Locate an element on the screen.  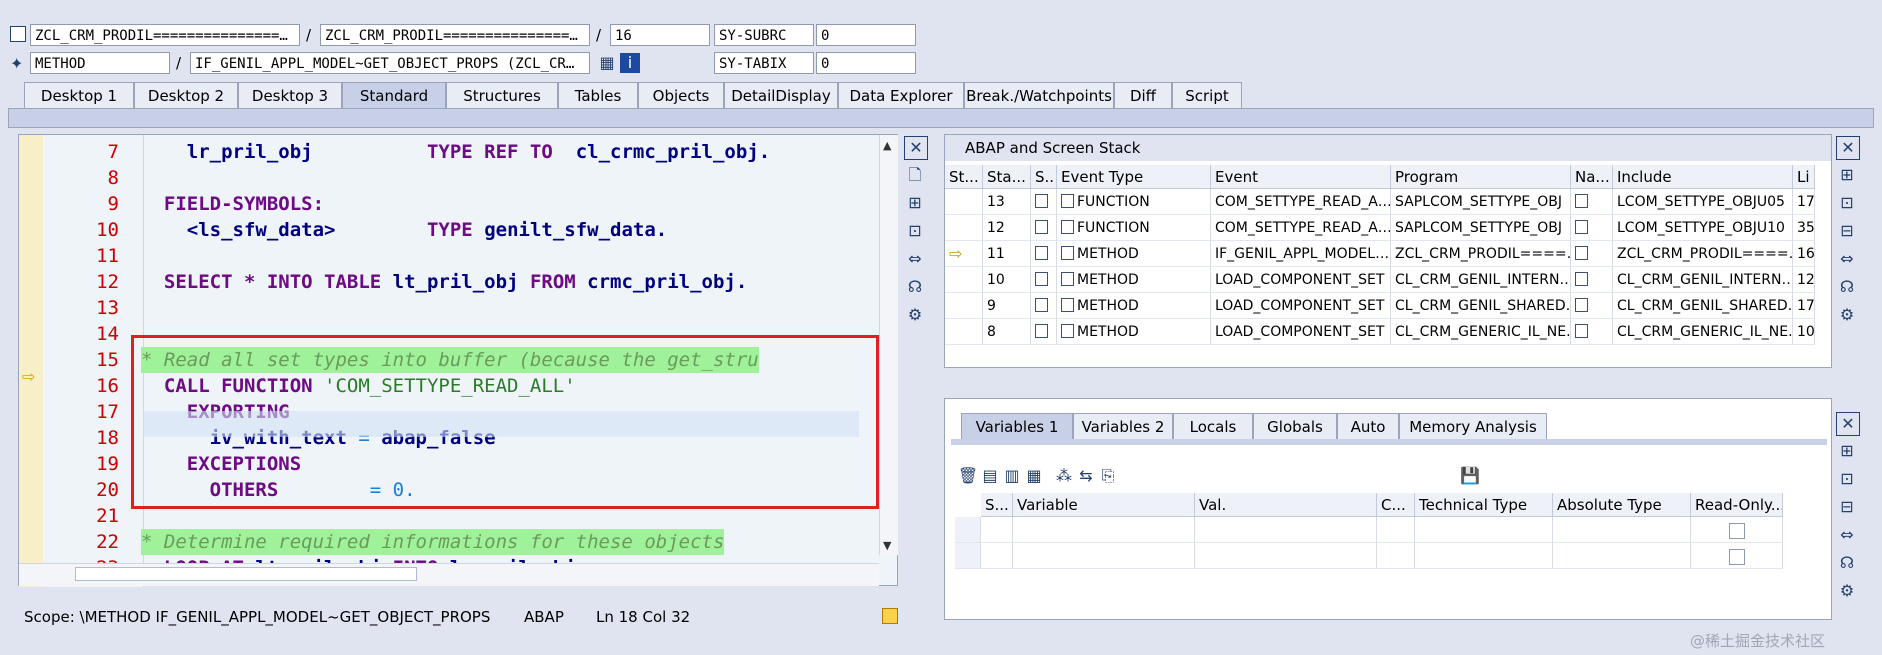
row-selector is located at coordinates (968, 556).